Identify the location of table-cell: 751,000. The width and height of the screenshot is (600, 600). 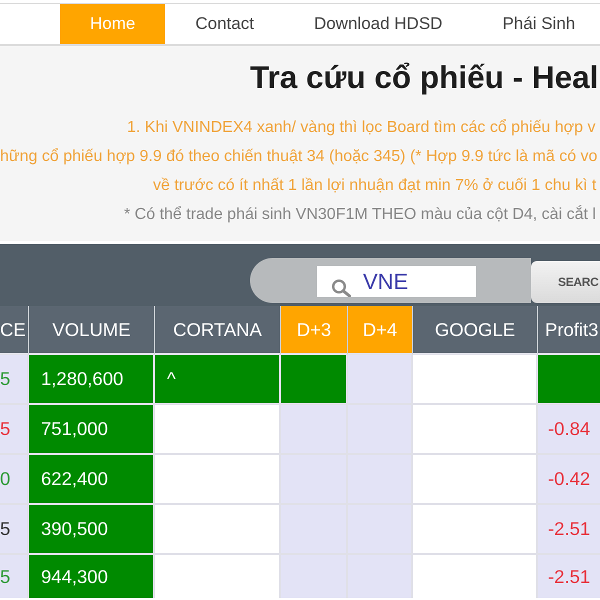
(92, 430).